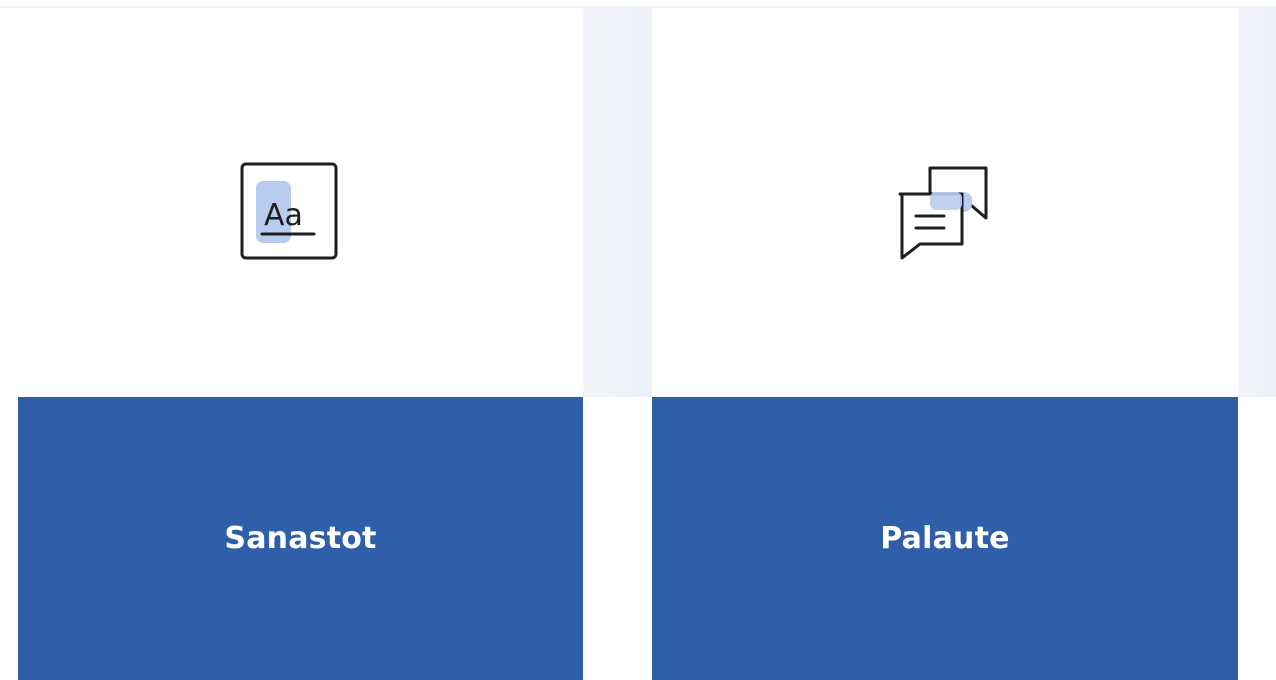 The height and width of the screenshot is (680, 1276). I want to click on top-divider, so click(638, 4).